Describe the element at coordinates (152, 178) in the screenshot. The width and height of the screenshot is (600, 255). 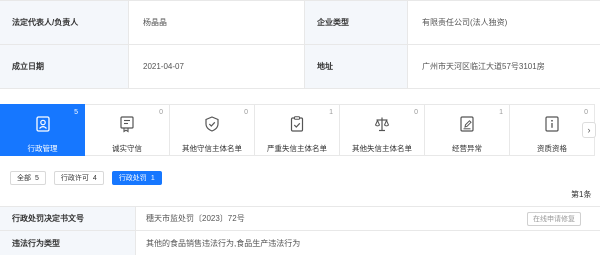
I see `filter-count: 1` at that location.